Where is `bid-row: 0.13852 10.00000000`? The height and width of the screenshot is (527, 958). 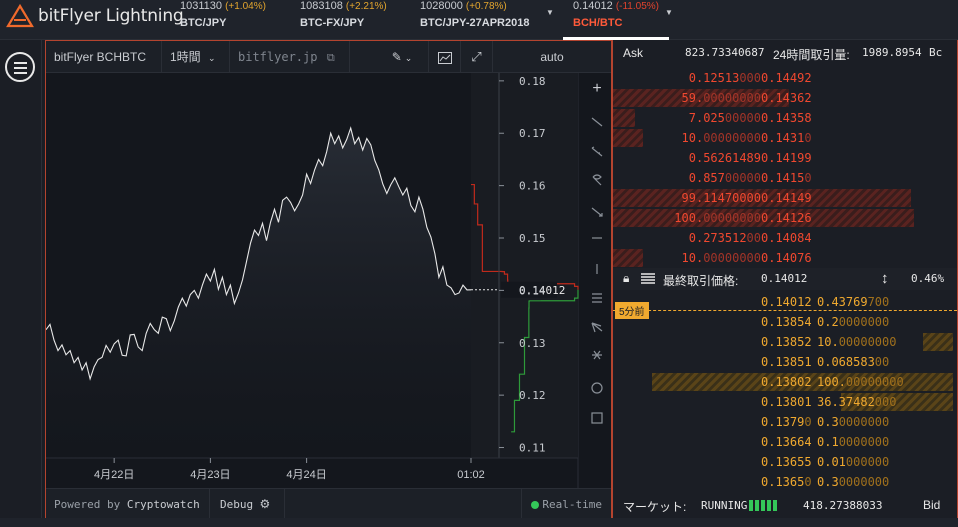 bid-row: 0.13852 10.00000000 is located at coordinates (785, 342).